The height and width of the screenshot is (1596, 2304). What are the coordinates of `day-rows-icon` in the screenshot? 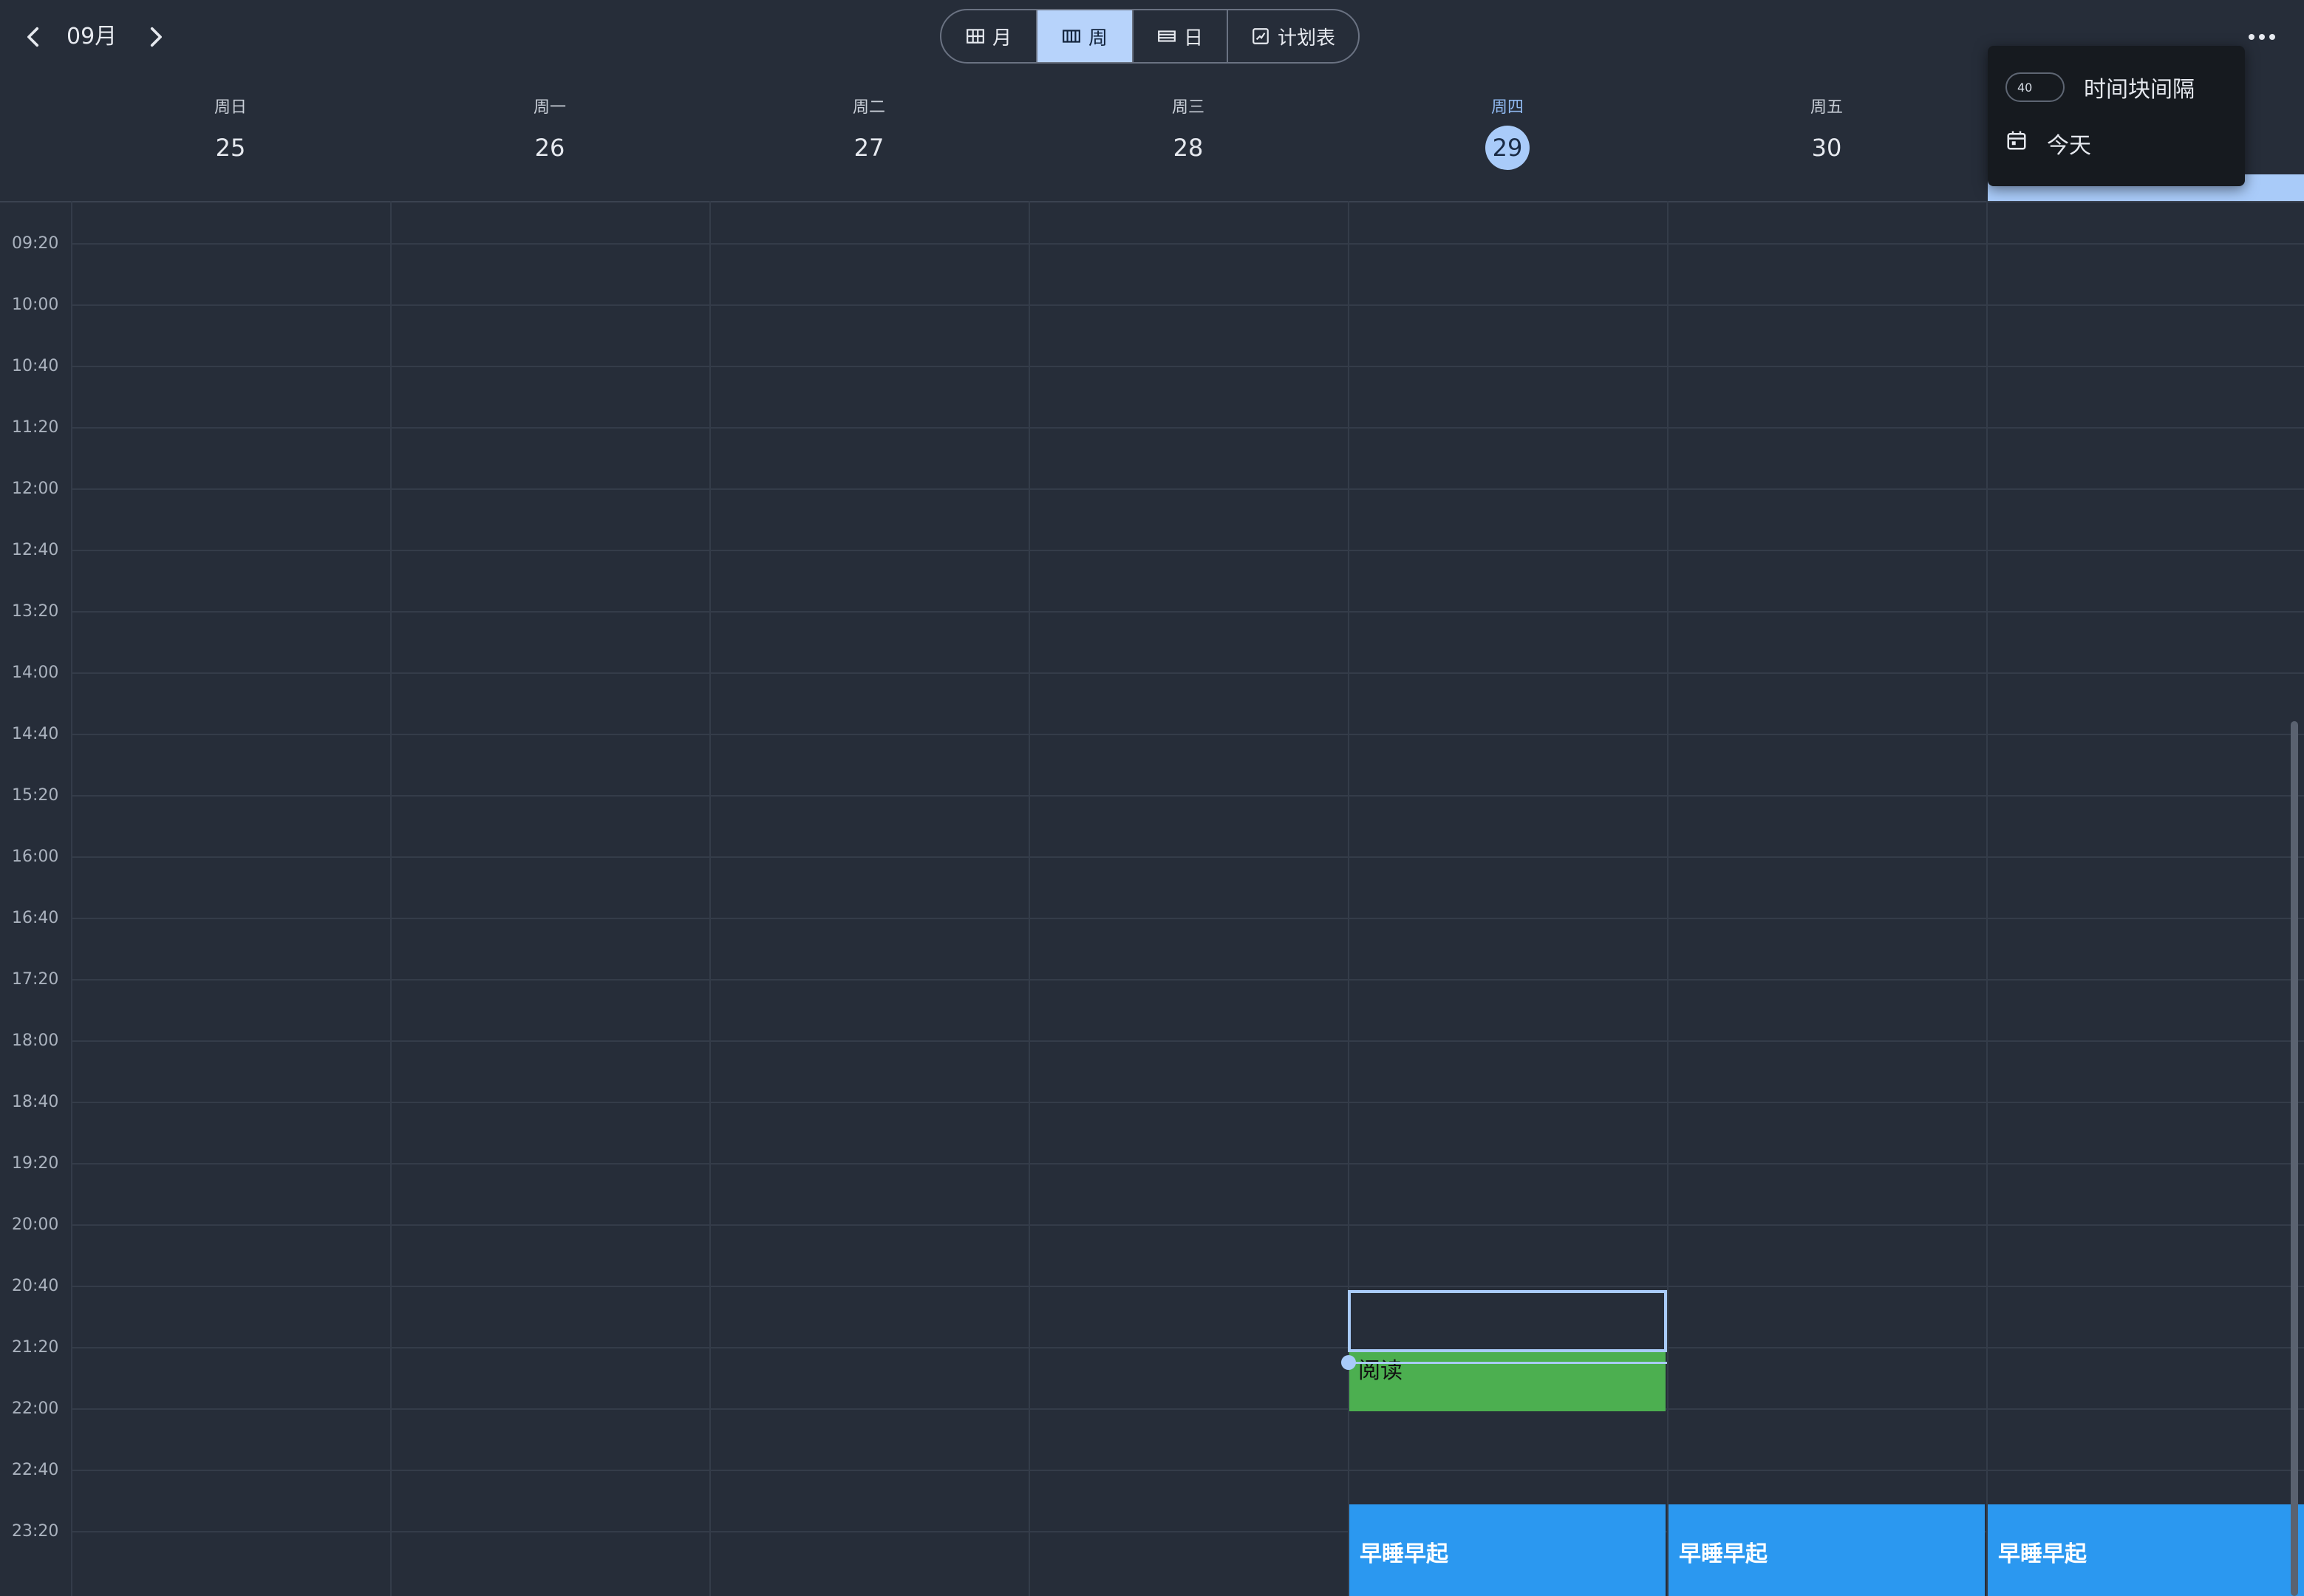 It's located at (1167, 36).